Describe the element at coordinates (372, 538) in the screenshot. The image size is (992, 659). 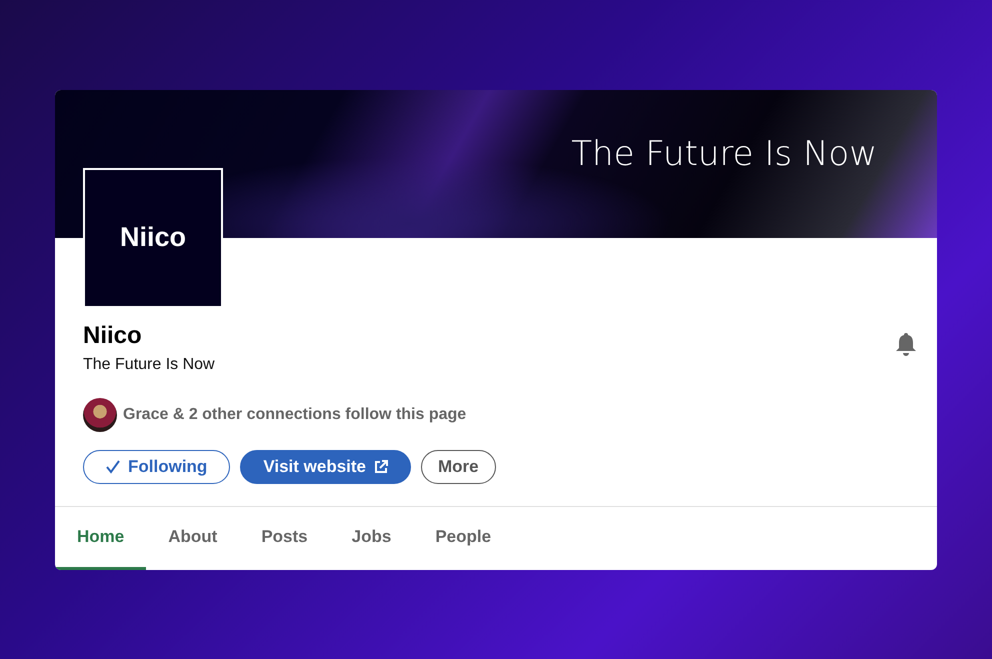
I see `nav-tab: Jobs` at that location.